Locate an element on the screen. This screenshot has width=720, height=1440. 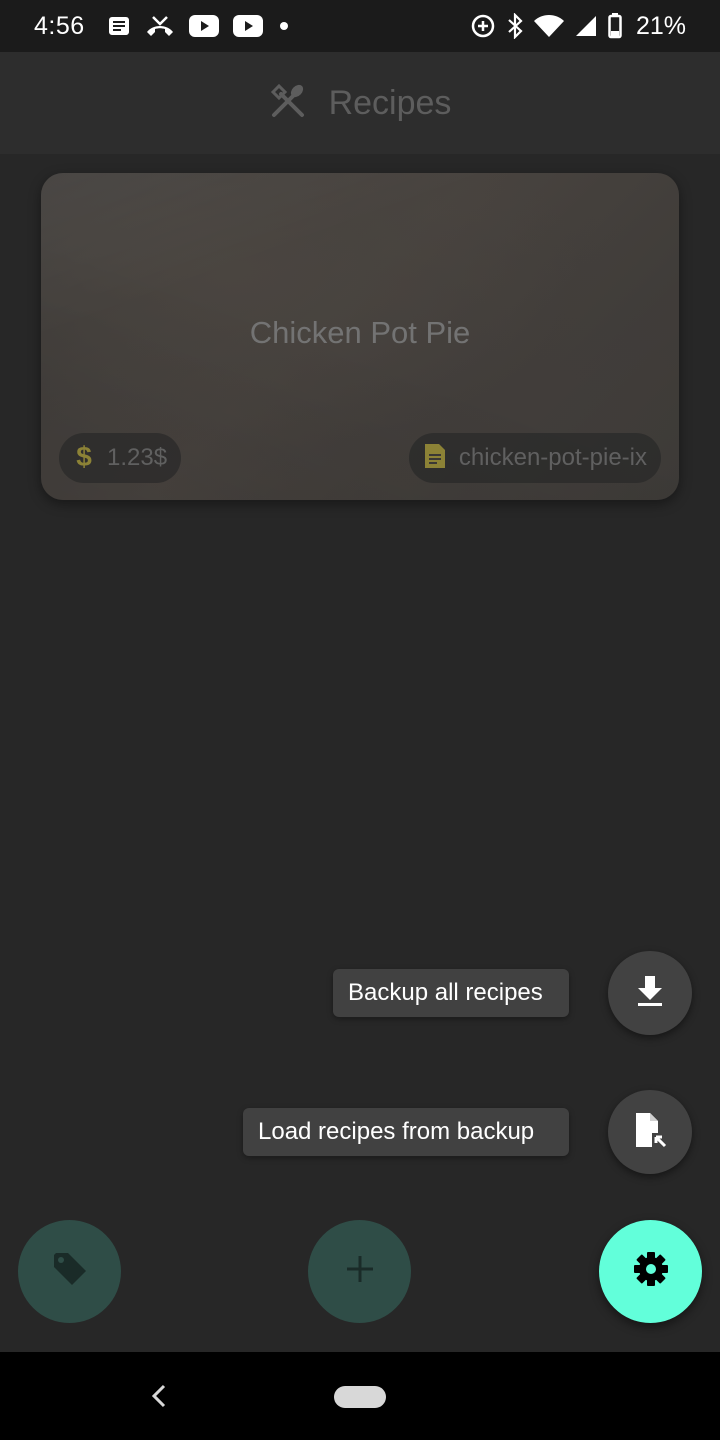
add-recipe-button is located at coordinates (359, 1271).